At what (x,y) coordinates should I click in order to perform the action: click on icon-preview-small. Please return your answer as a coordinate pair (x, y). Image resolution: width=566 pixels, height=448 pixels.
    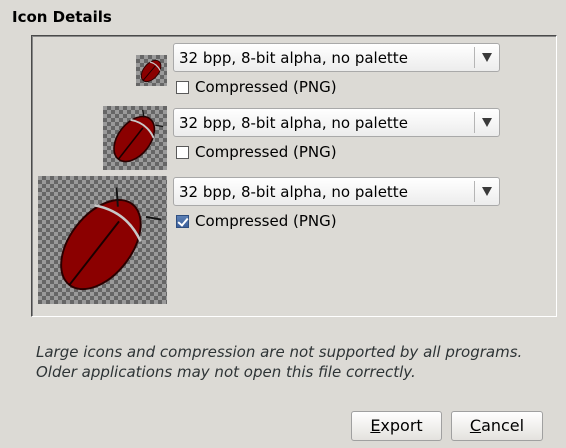
    Looking at the image, I should click on (151, 70).